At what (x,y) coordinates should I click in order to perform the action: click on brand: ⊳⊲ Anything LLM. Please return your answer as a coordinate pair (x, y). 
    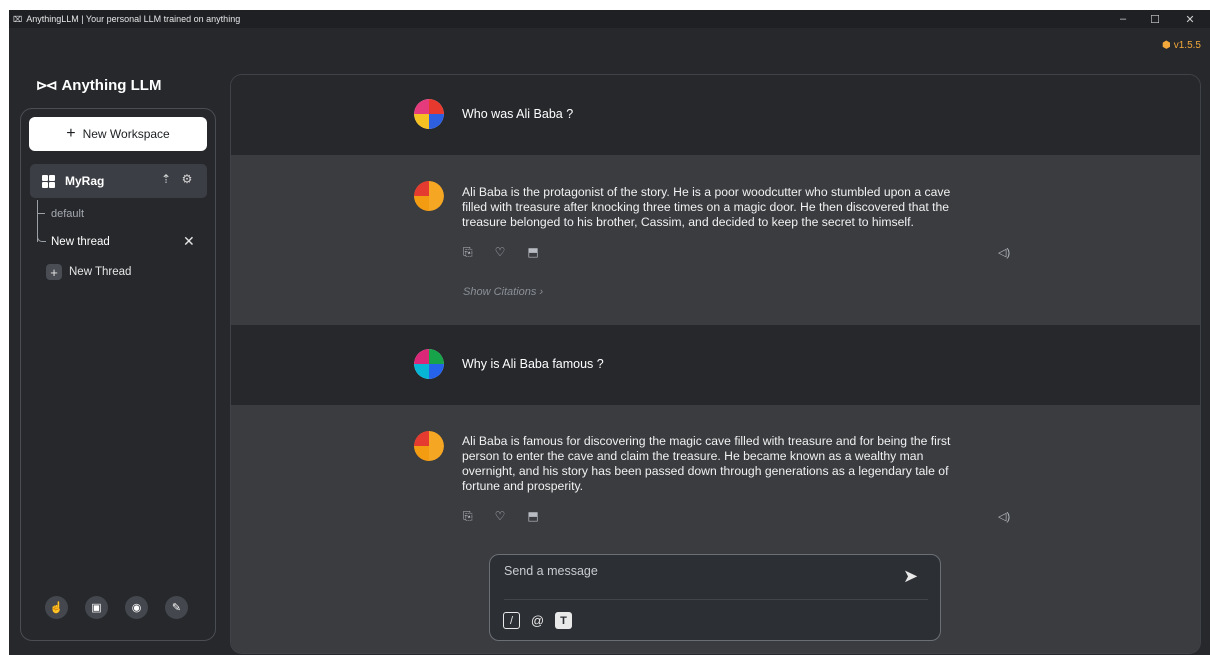
    Looking at the image, I should click on (98, 85).